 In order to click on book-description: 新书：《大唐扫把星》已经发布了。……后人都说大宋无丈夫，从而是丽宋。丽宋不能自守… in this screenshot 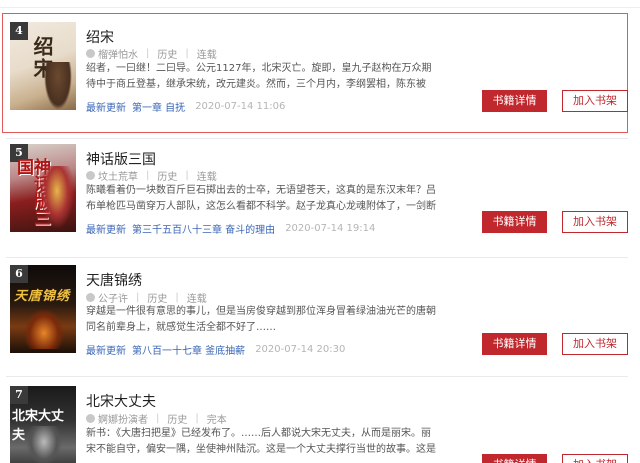, I will do `click(261, 441)`.